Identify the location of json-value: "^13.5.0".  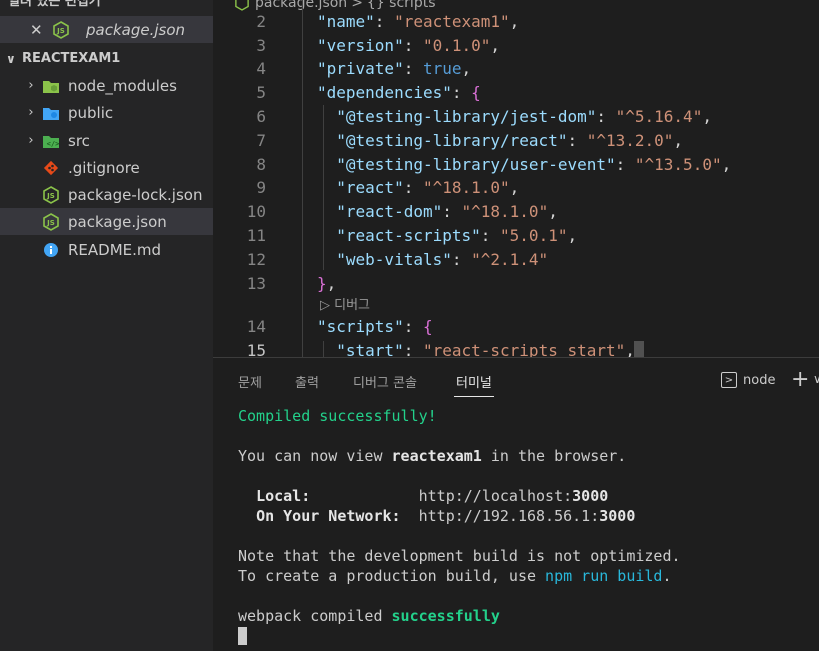
(678, 164).